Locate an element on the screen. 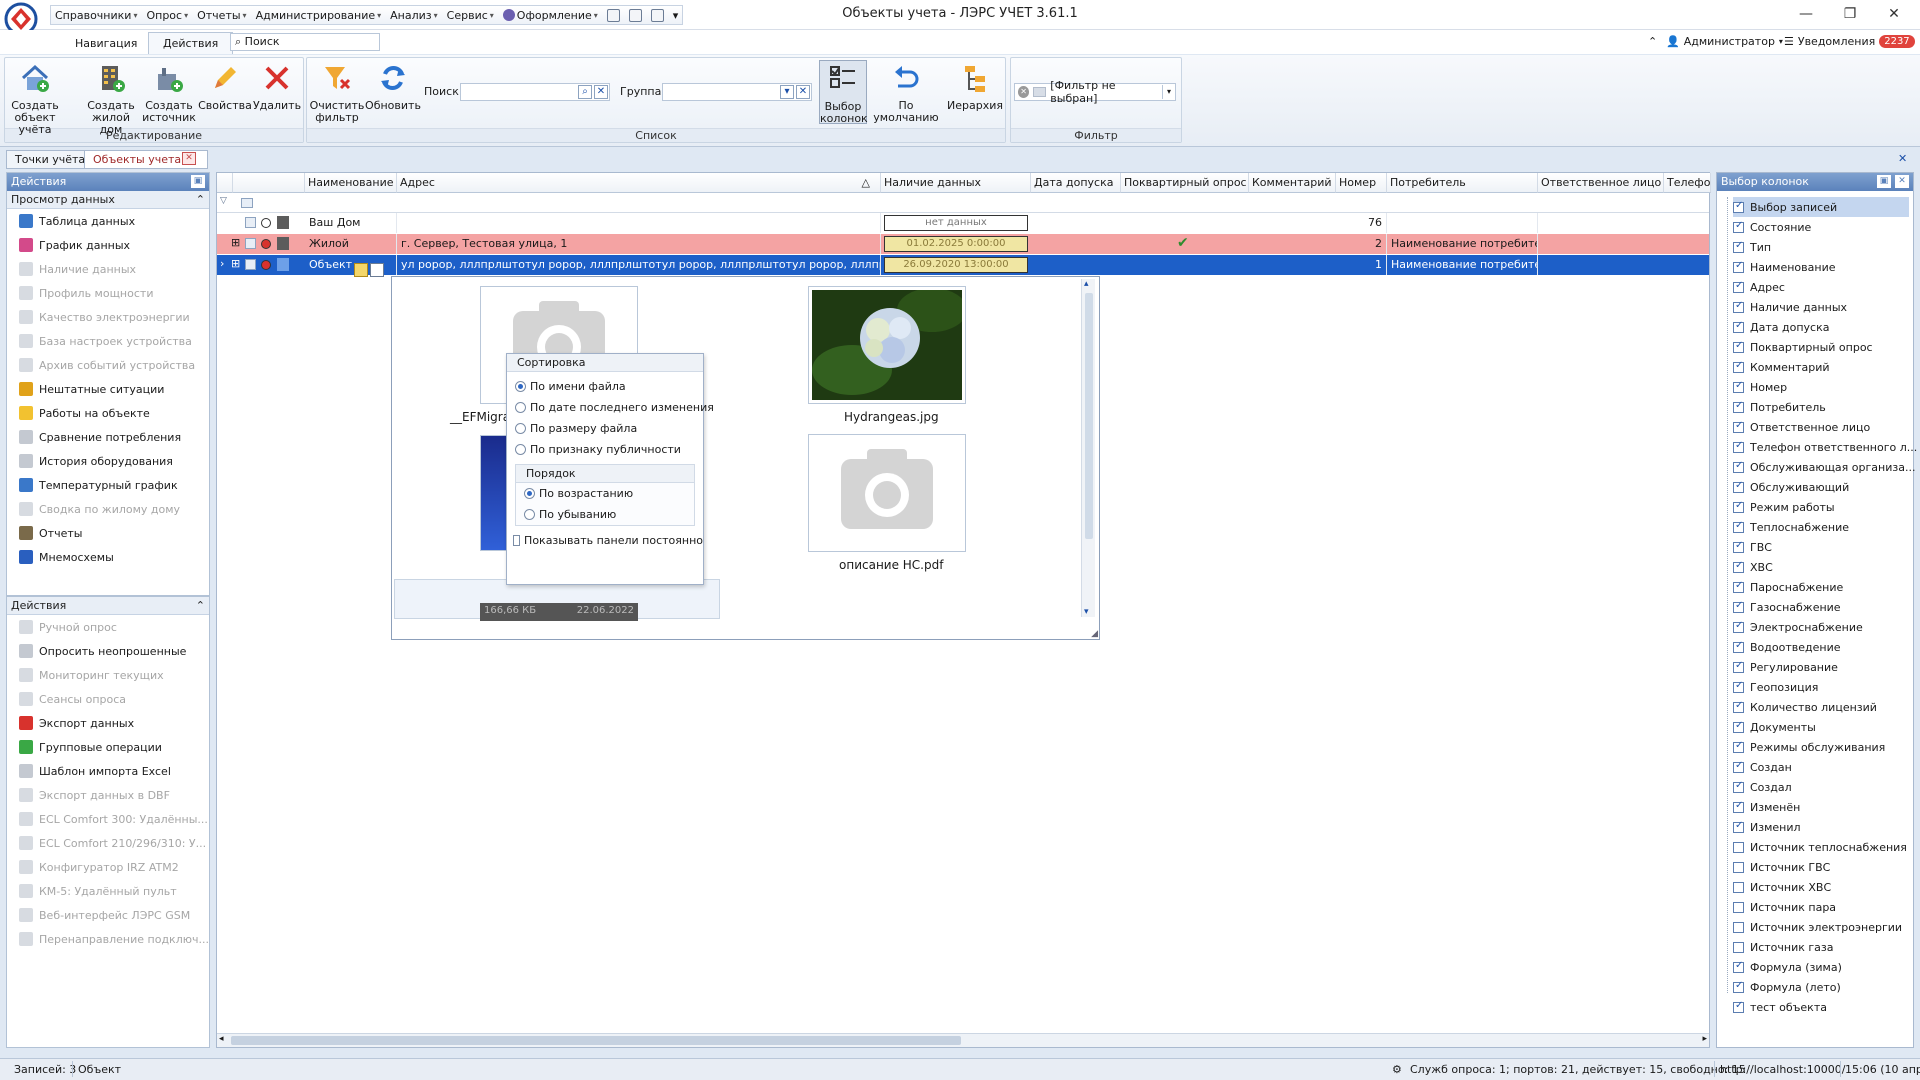 This screenshot has height=1080, width=1920. table-row: Ваш Дом 76 нет данных is located at coordinates (963, 223).